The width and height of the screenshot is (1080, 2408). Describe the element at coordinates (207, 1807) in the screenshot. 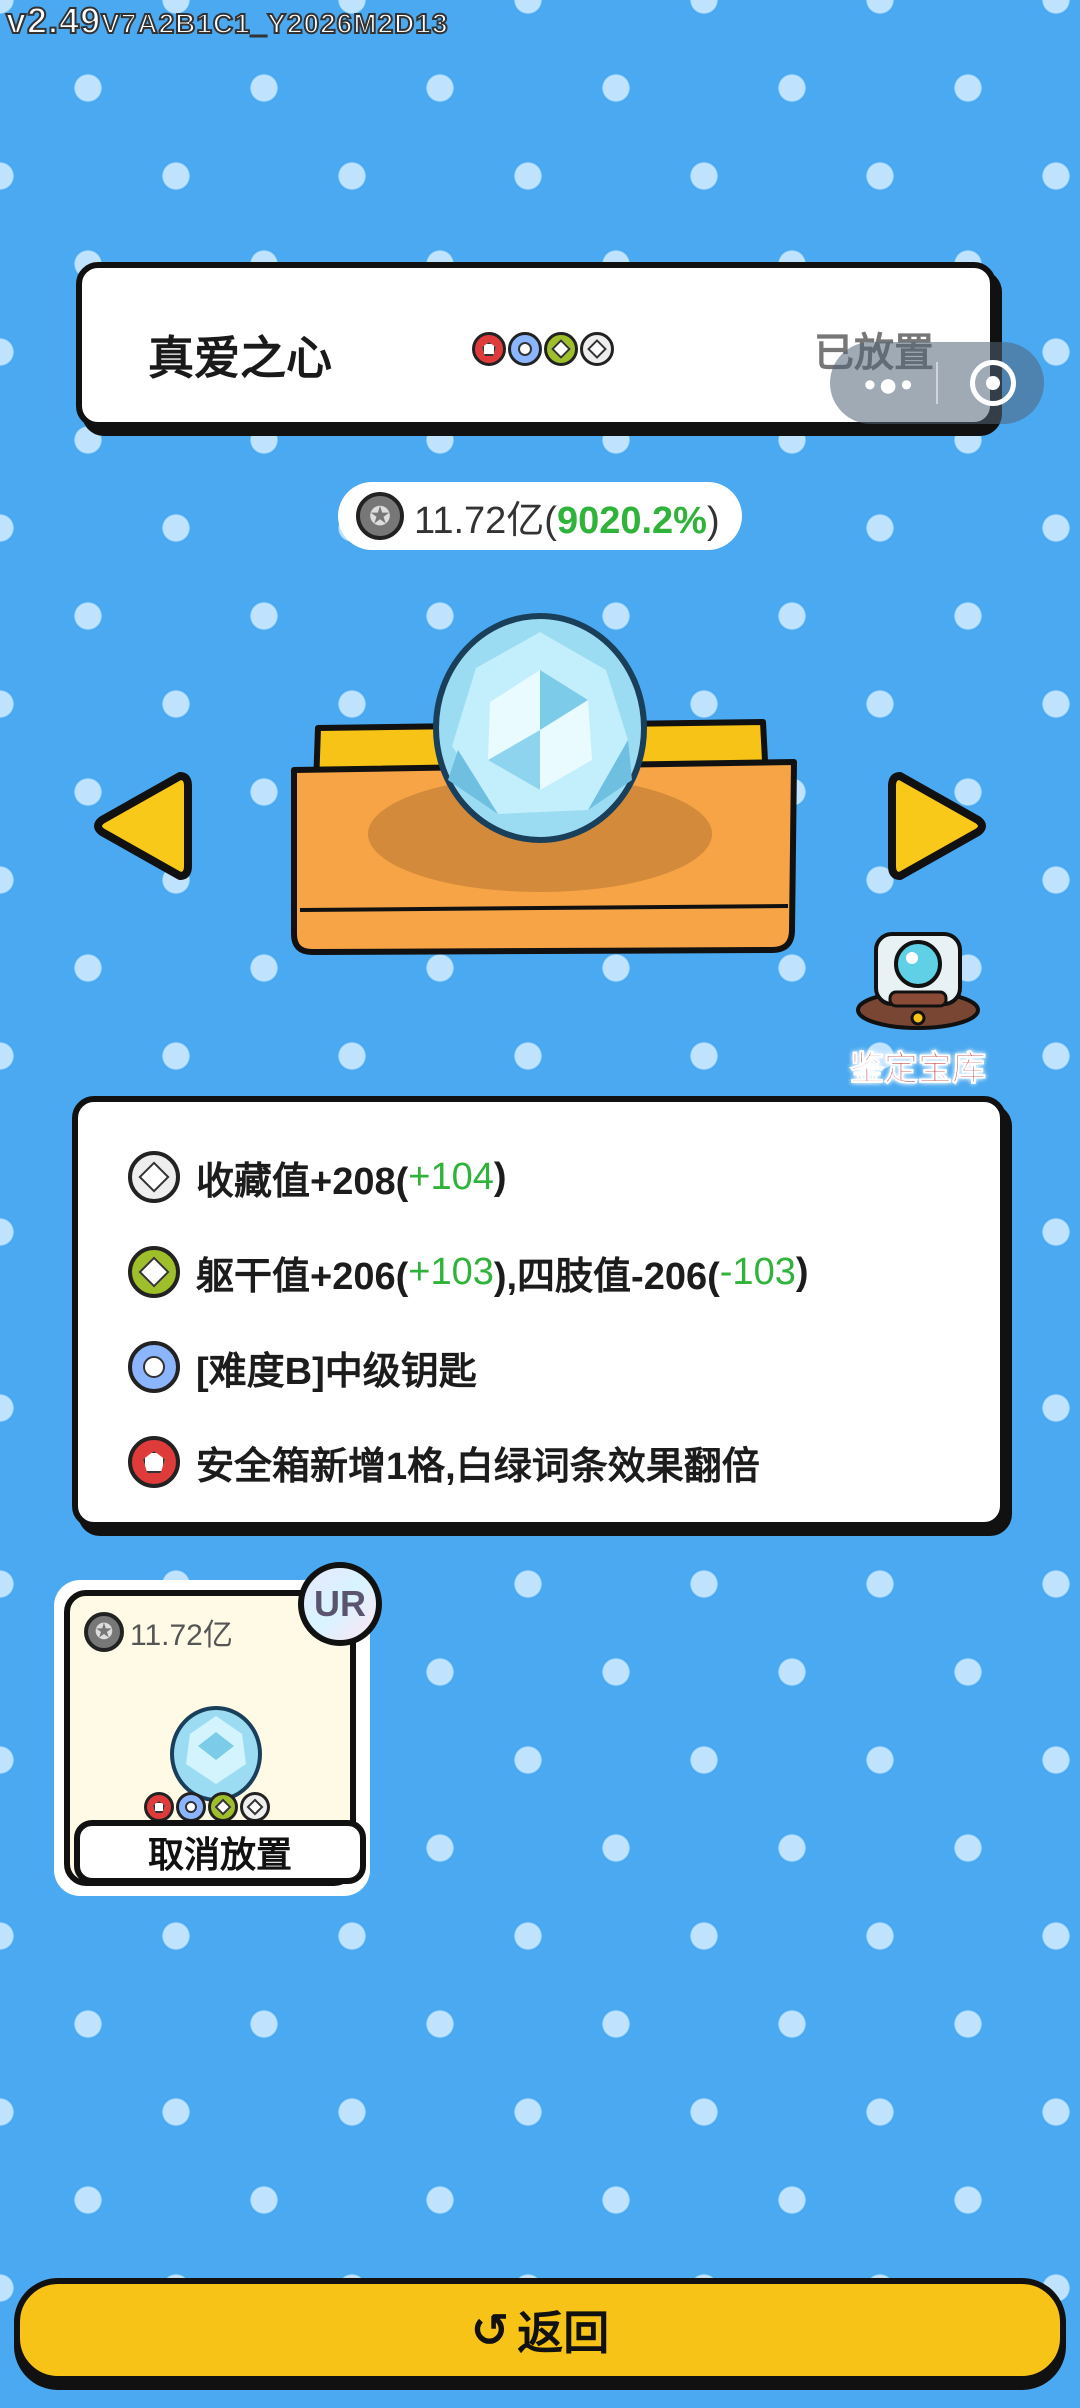

I see `card-gem-icons` at that location.